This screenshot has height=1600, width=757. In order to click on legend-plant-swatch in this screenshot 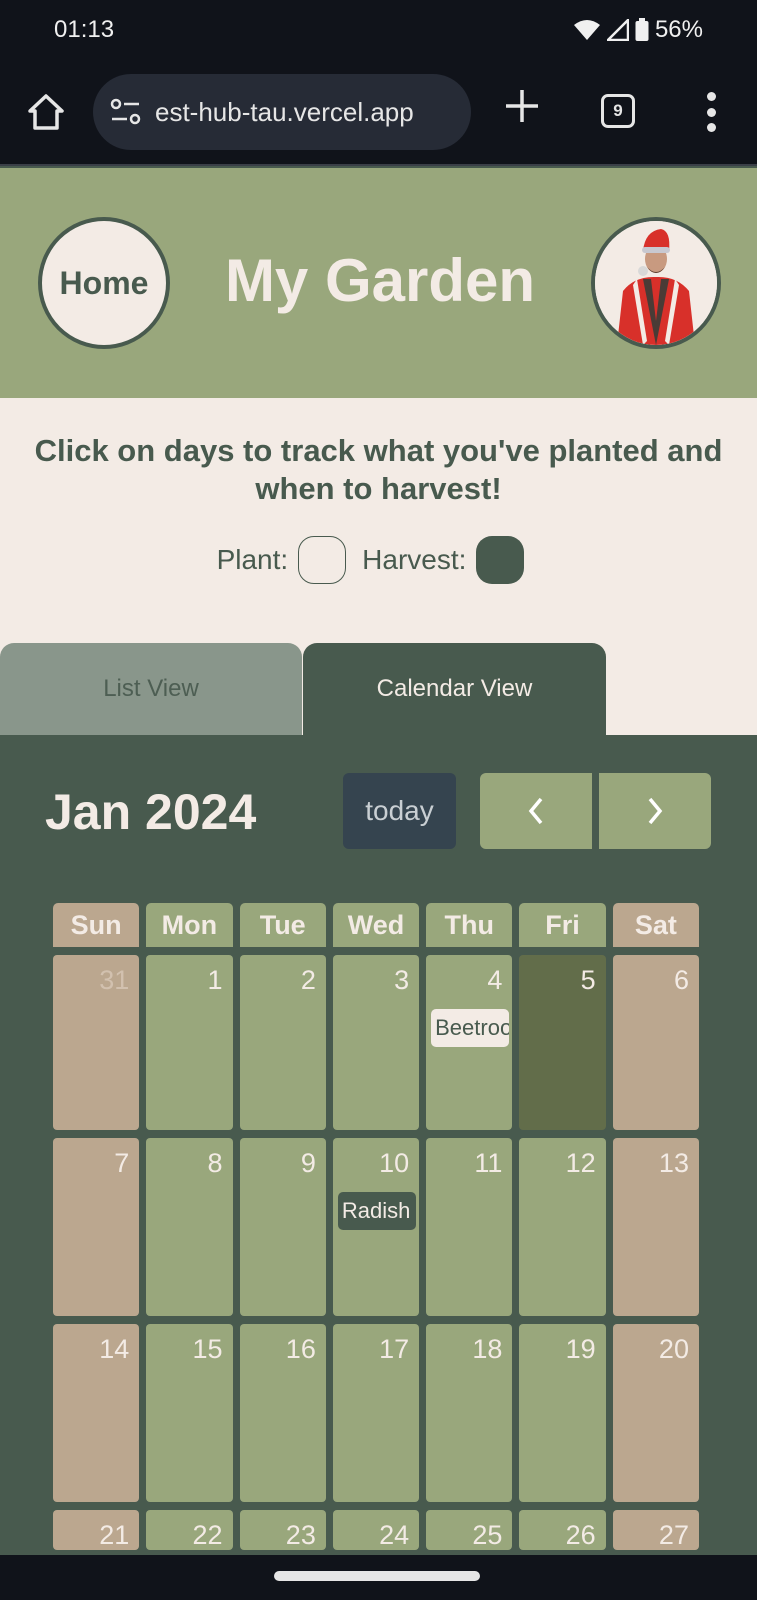, I will do `click(322, 560)`.